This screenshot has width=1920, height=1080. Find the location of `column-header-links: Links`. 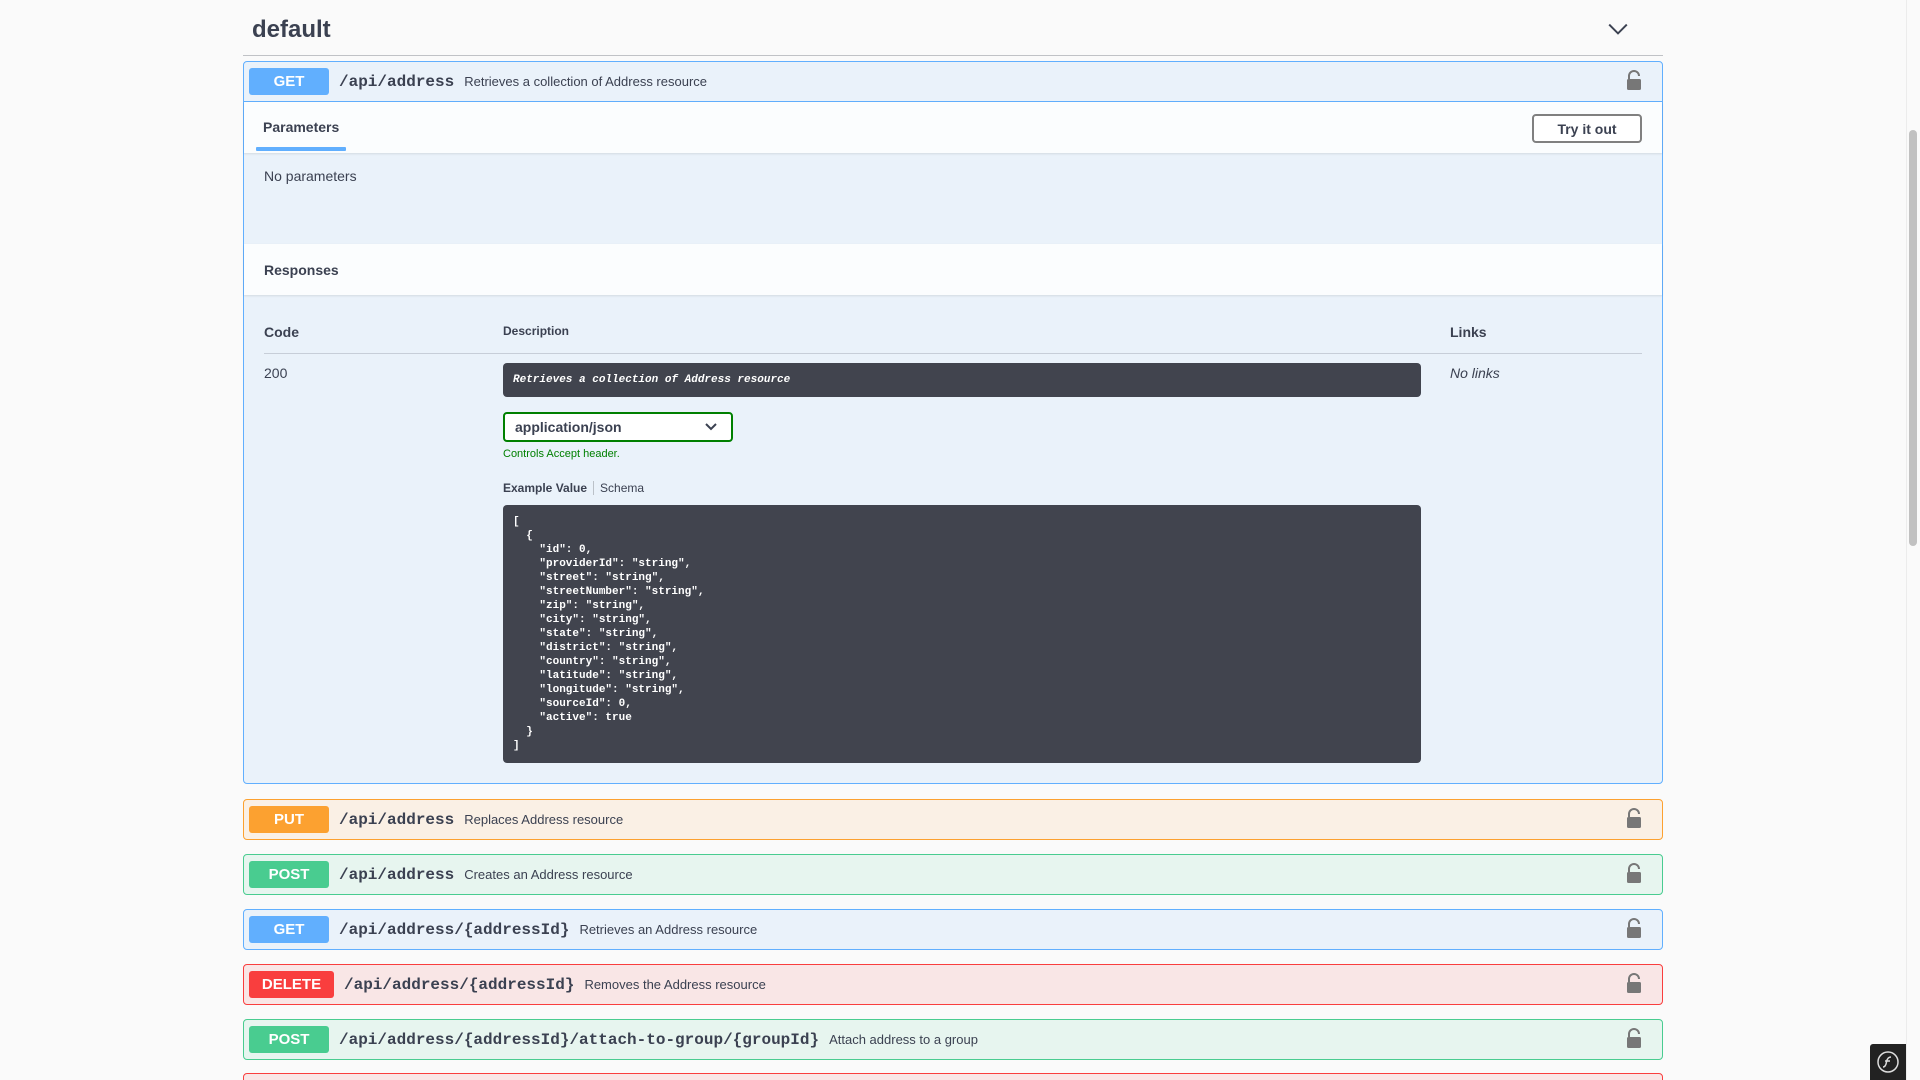

column-header-links: Links is located at coordinates (1468, 332).